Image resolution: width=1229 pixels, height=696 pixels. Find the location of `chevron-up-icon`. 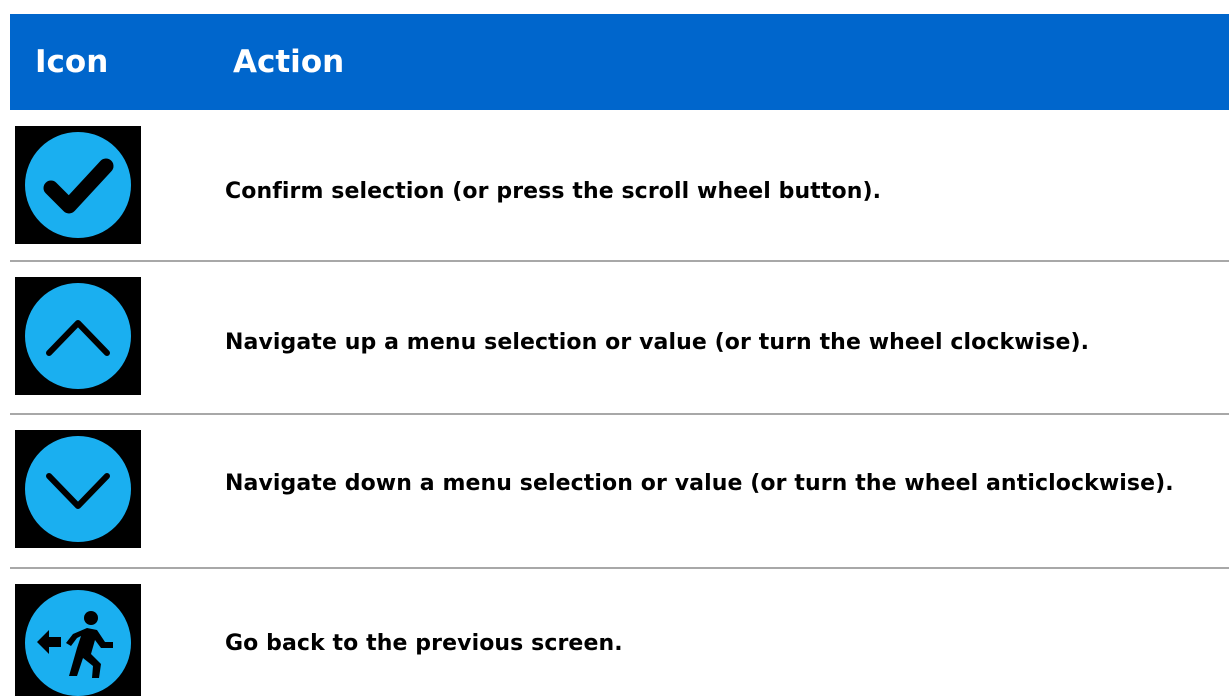

chevron-up-icon is located at coordinates (78, 336).